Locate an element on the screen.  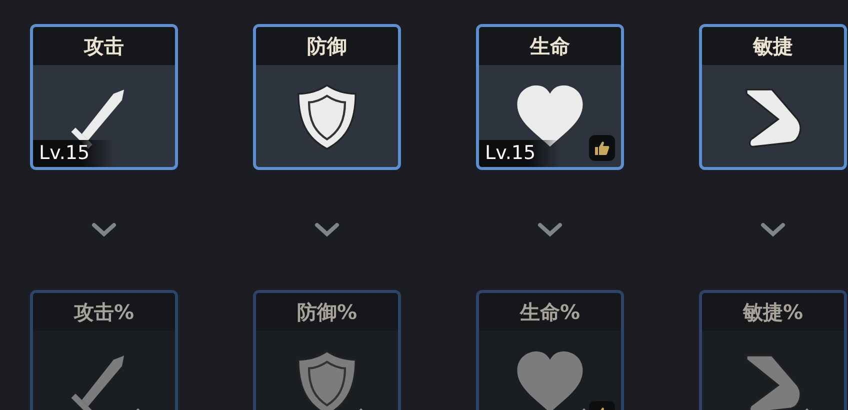
stat-card: 防御% is located at coordinates (327, 350).